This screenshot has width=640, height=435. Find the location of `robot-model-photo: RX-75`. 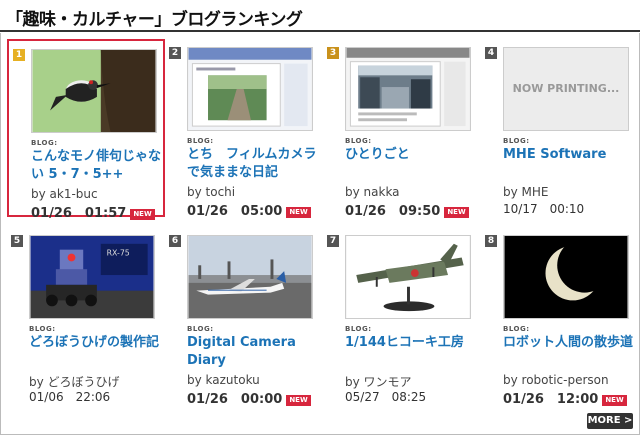

robot-model-photo: RX-75 is located at coordinates (92, 277).